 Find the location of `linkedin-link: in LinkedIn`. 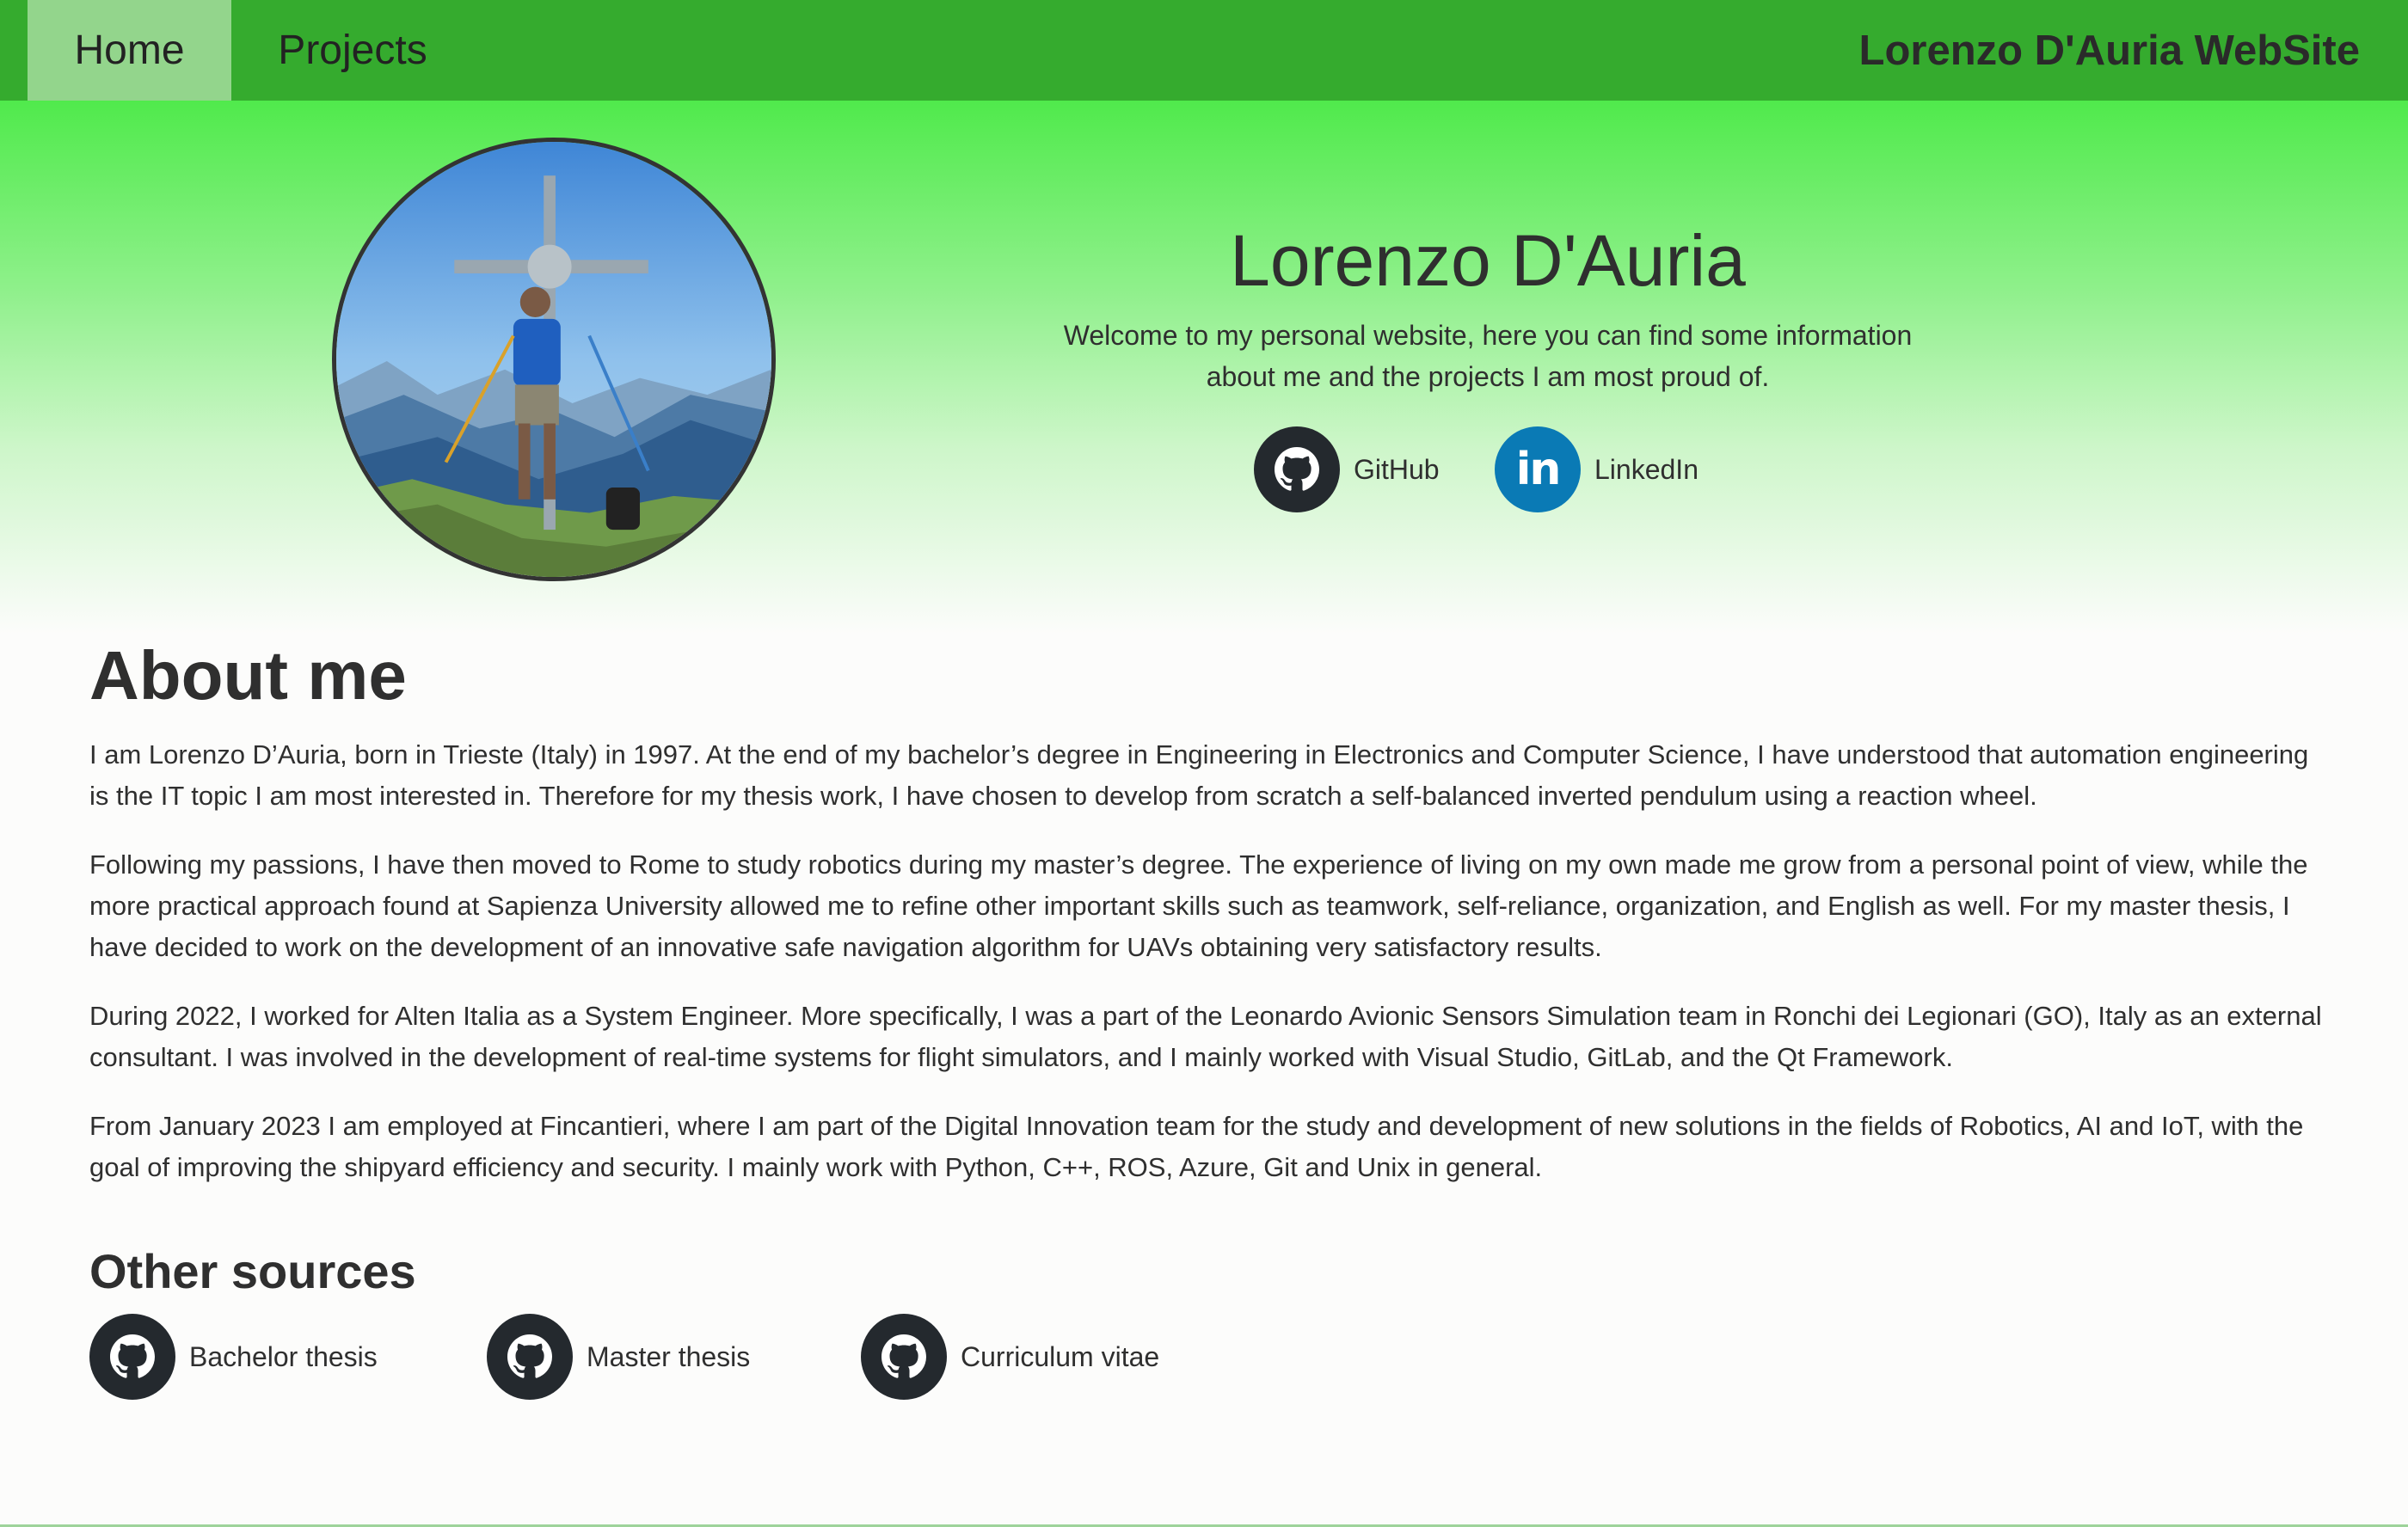

linkedin-link: in LinkedIn is located at coordinates (1596, 469).